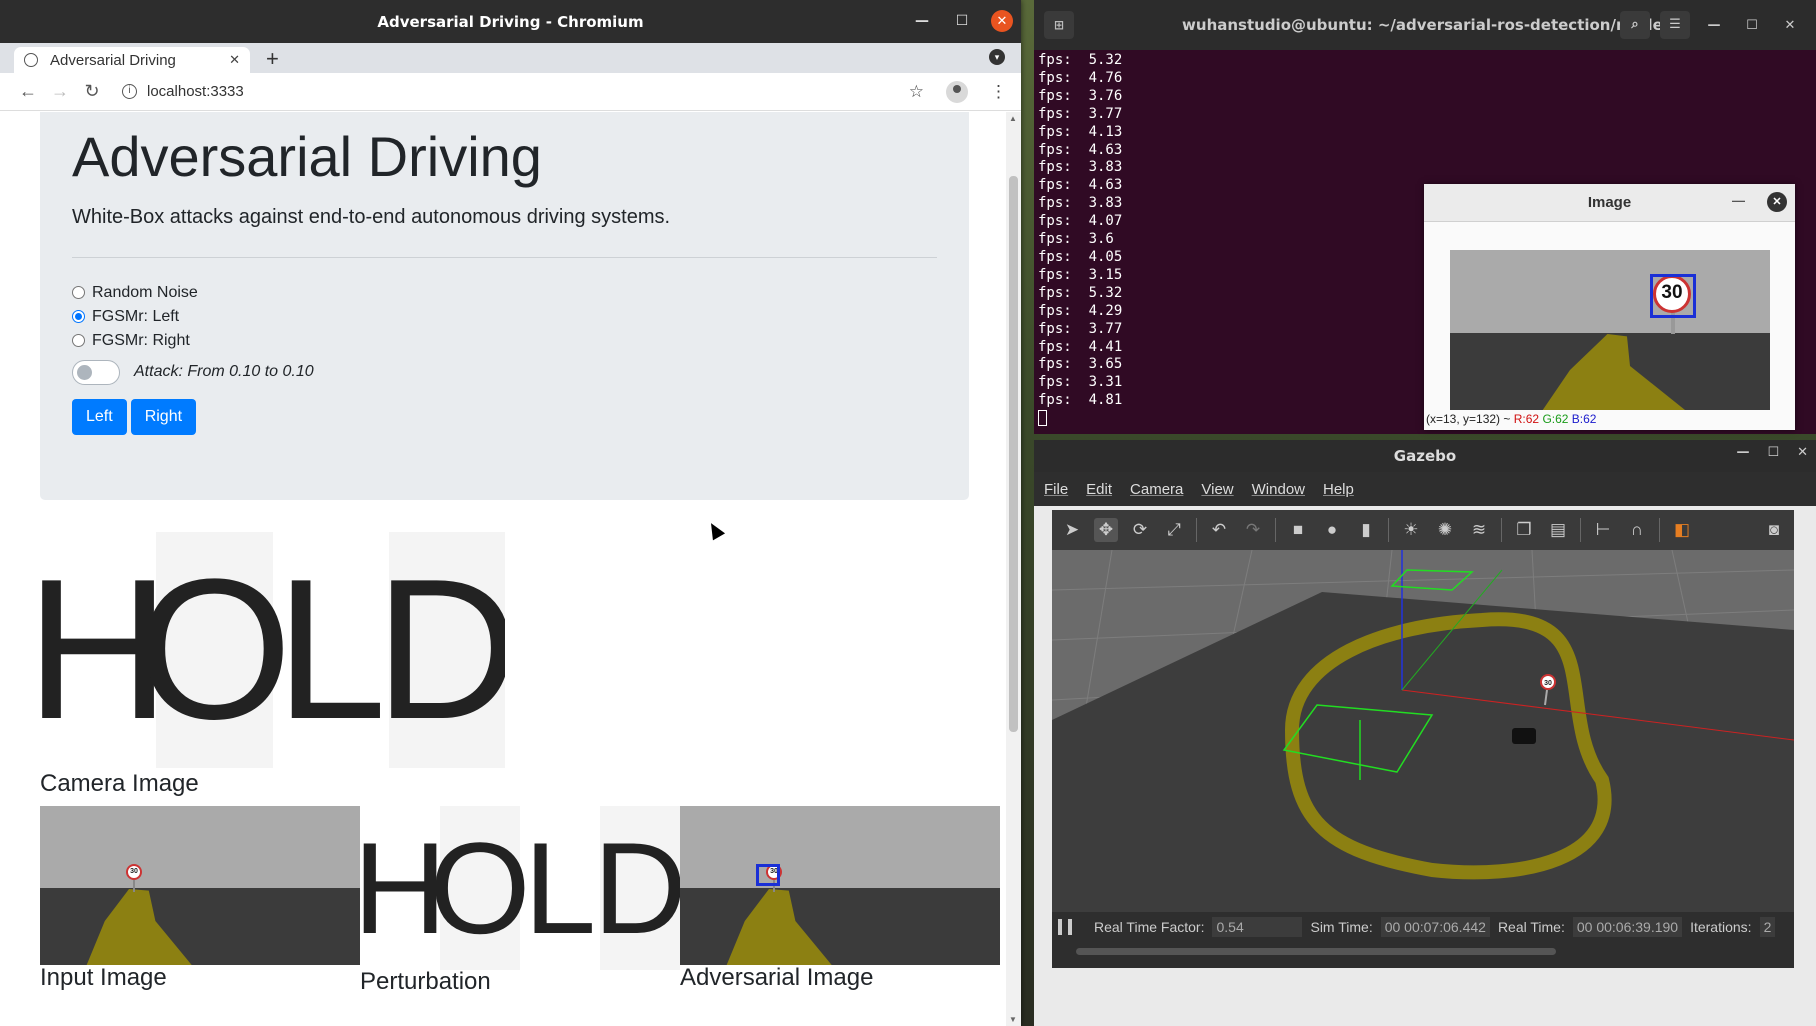 The image size is (1816, 1026). Describe the element at coordinates (1635, 25) in the screenshot. I see `search-icon: ⌕` at that location.